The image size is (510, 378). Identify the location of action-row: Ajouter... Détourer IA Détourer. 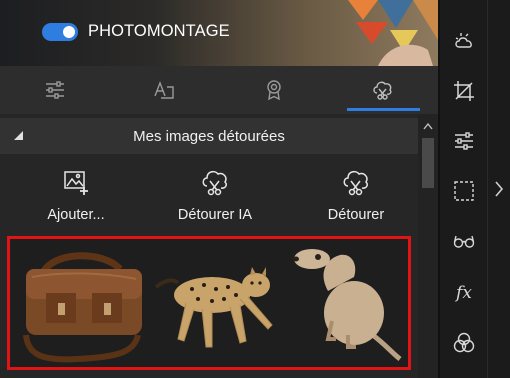
(209, 198).